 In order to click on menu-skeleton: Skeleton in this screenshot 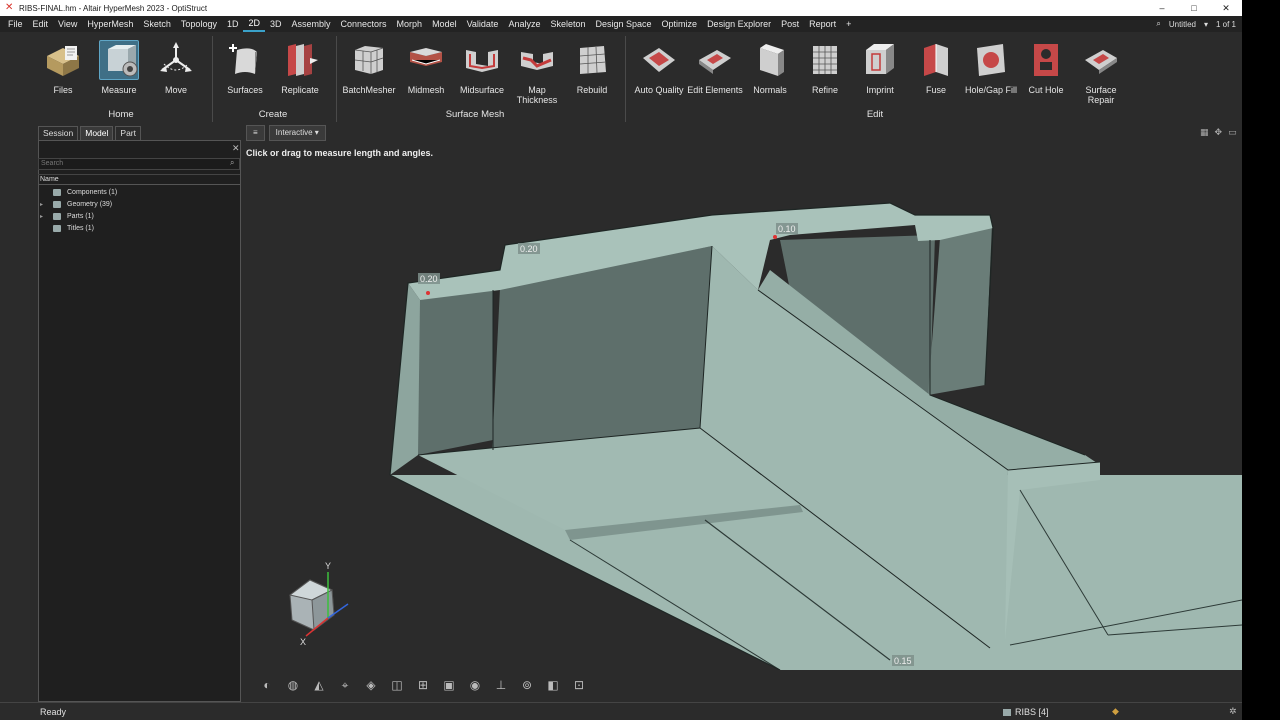, I will do `click(567, 24)`.